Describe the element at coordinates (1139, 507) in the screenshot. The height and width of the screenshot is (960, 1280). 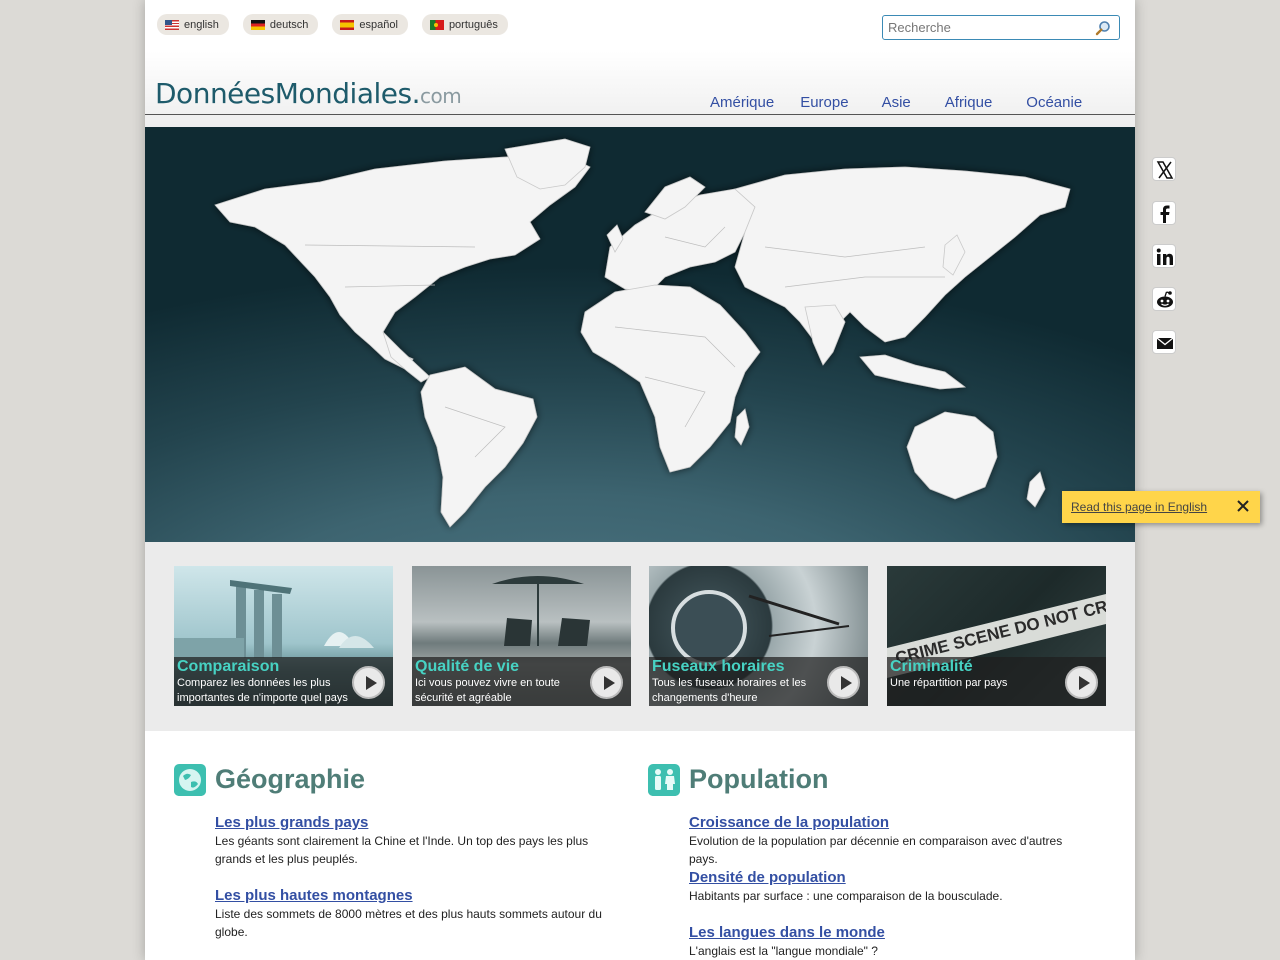
I see `read-in-english-link: Read this page in English` at that location.